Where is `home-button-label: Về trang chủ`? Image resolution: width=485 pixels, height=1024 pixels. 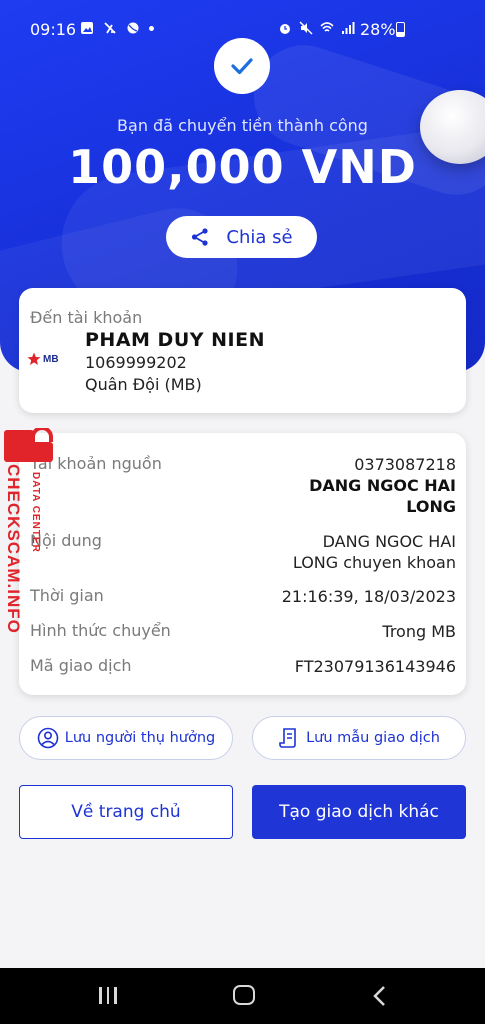 home-button-label: Về trang chủ is located at coordinates (126, 812).